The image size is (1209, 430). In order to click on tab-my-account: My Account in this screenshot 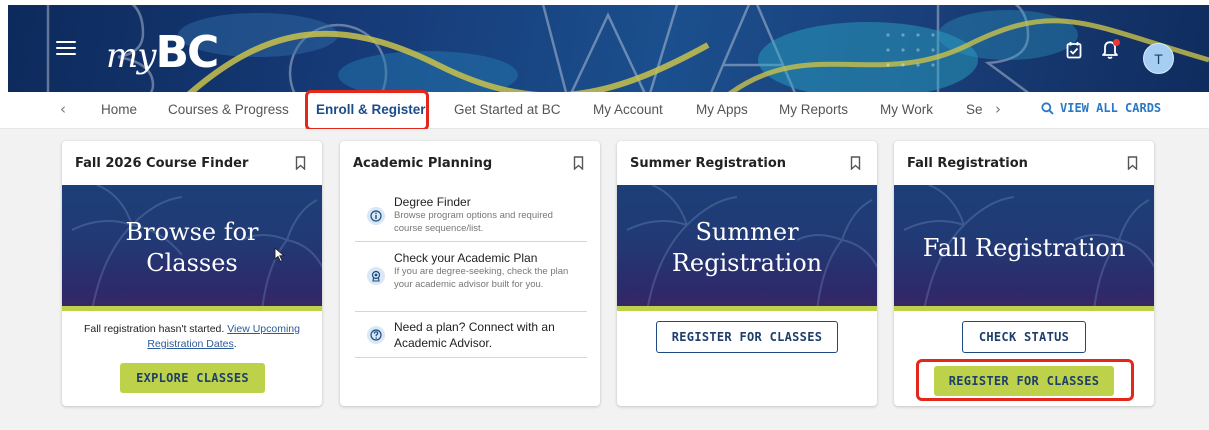, I will do `click(628, 109)`.